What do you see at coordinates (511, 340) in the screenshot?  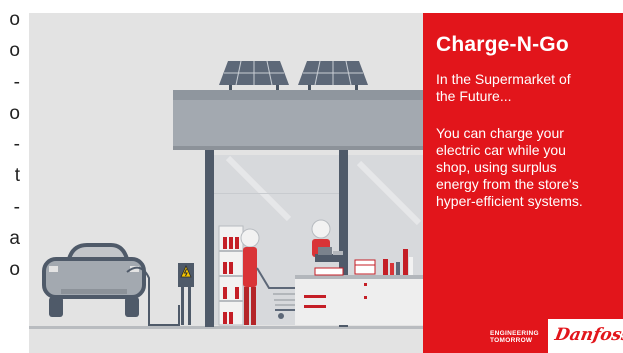 I see `tagline-line: TOMORROW` at bounding box center [511, 340].